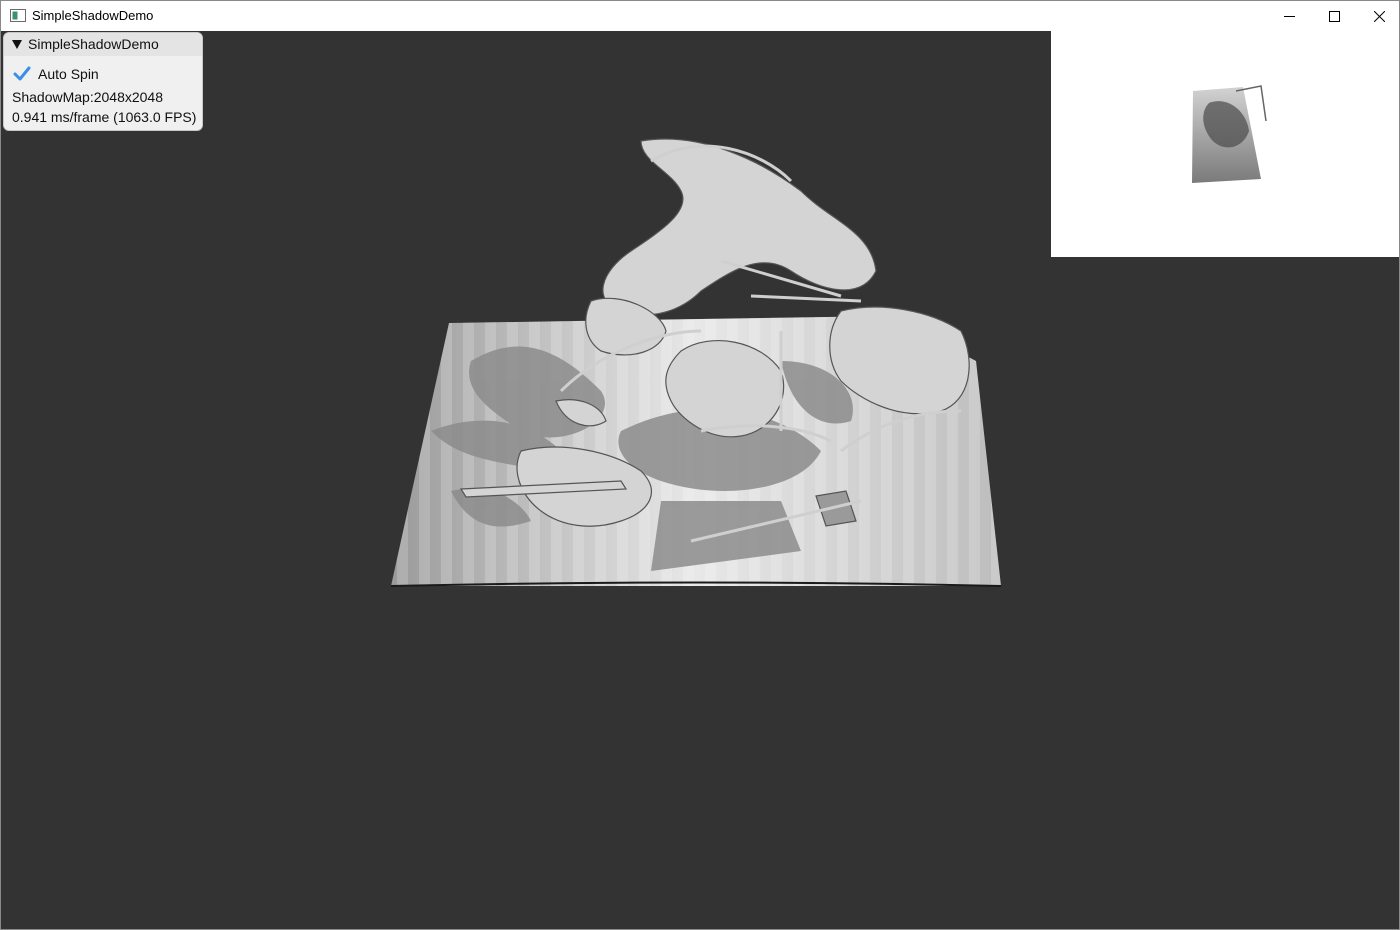 Image resolution: width=1400 pixels, height=930 pixels. I want to click on close-button, so click(1377, 16).